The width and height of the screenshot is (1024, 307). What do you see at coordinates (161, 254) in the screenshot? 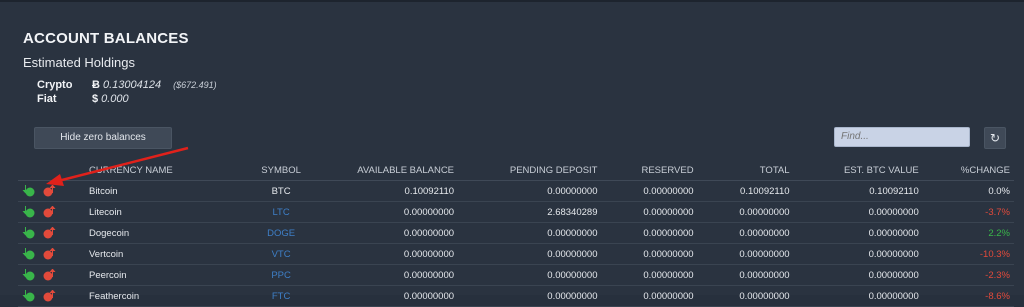
I see `currency-name: Vertcoin` at bounding box center [161, 254].